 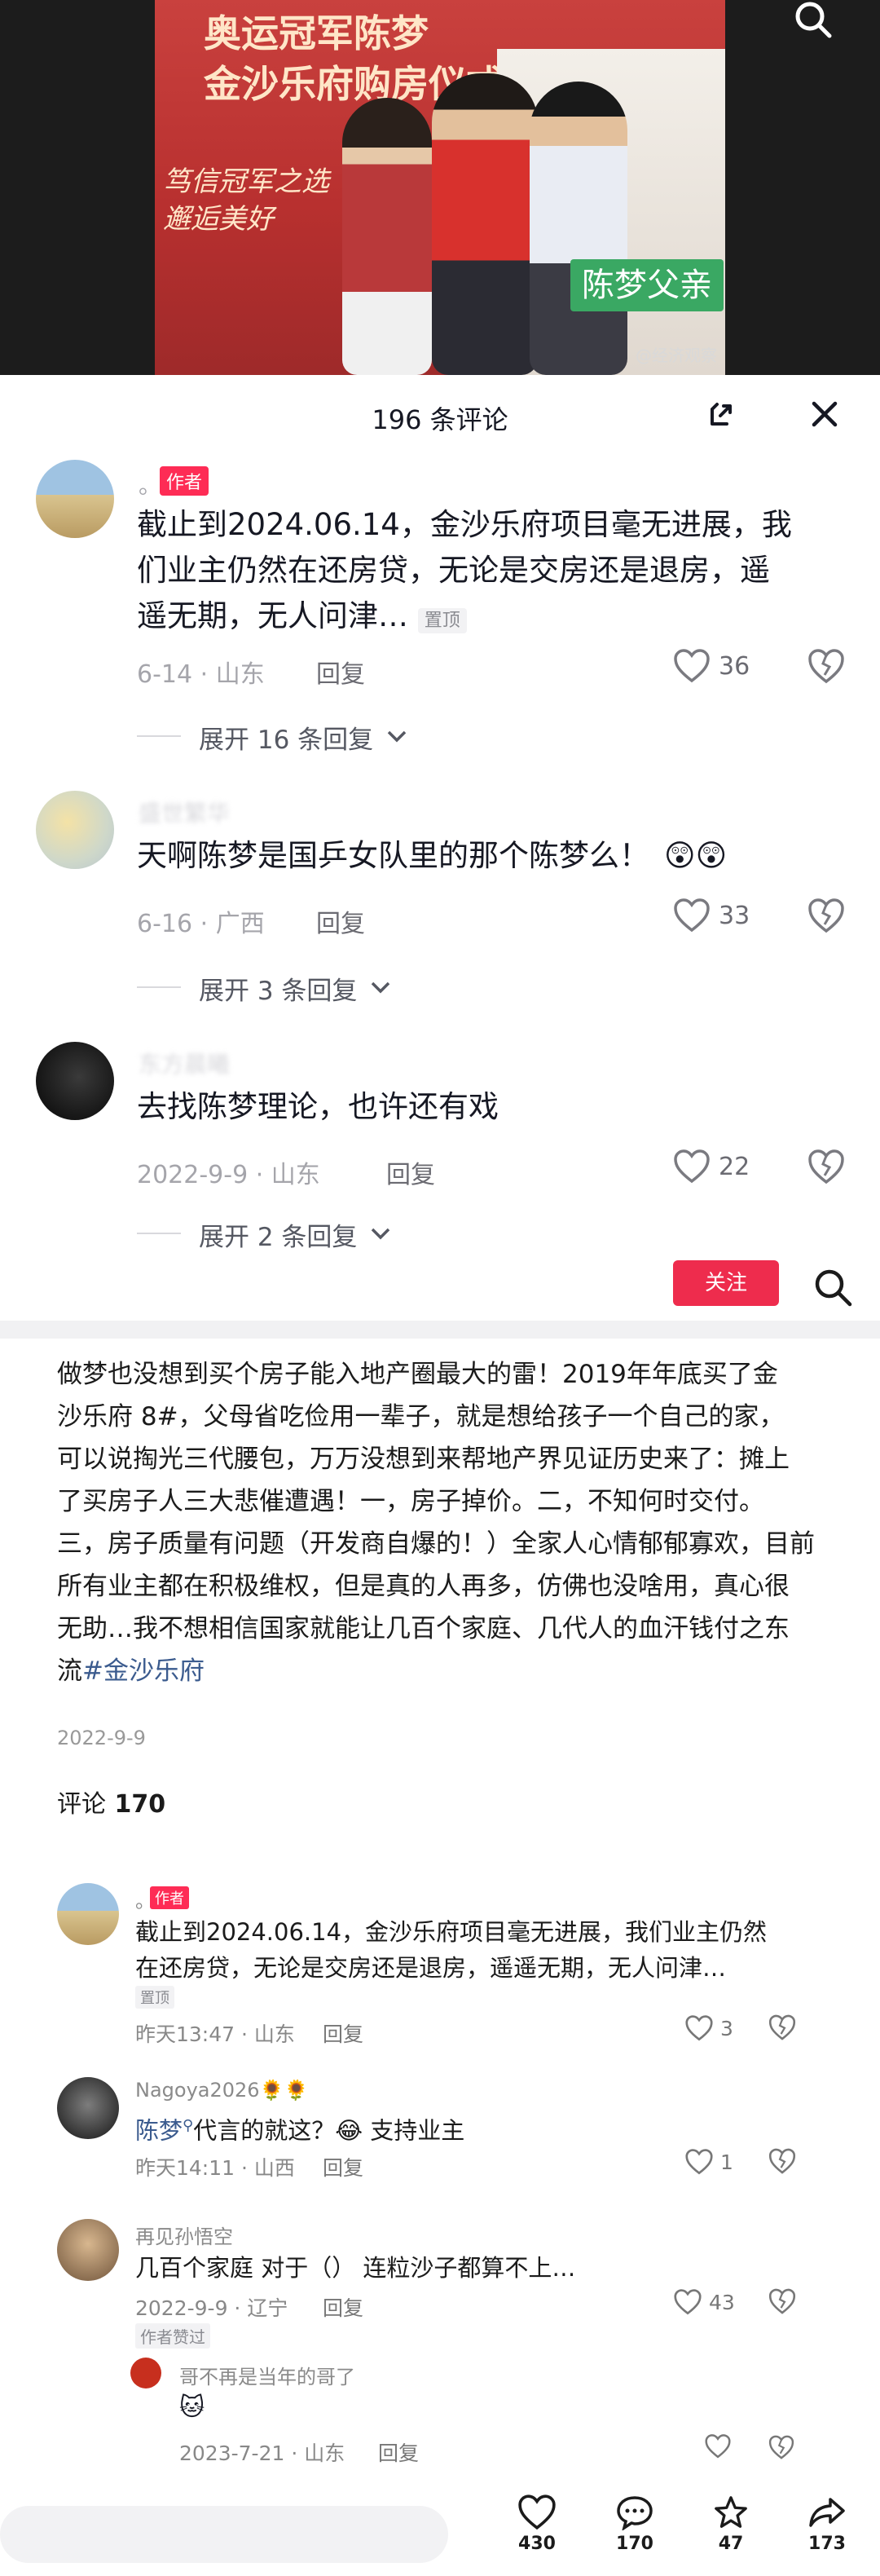 I want to click on favorite-action: 47, so click(x=731, y=2524).